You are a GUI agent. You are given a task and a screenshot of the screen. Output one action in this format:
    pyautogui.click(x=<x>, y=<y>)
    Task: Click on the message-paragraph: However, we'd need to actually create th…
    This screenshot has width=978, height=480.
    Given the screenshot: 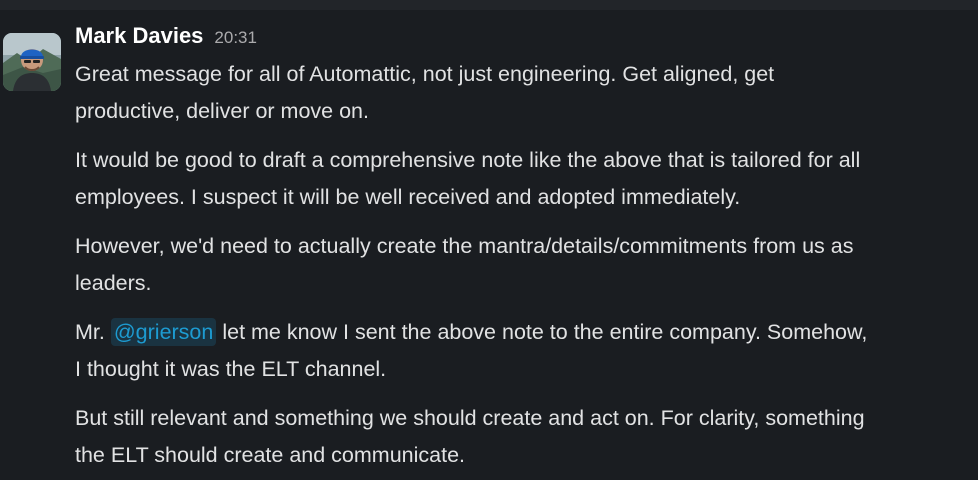 What is the action you would take?
    pyautogui.click(x=526, y=265)
    